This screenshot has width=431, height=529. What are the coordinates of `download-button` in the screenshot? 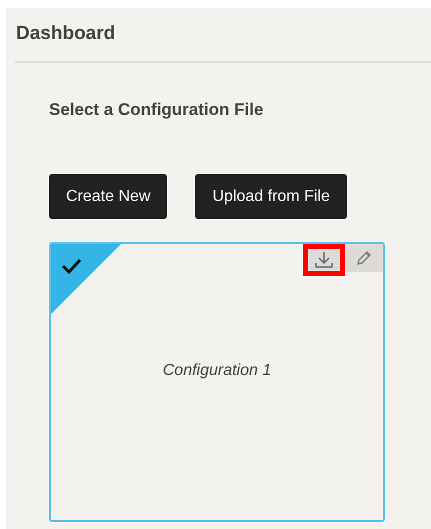 It's located at (324, 260).